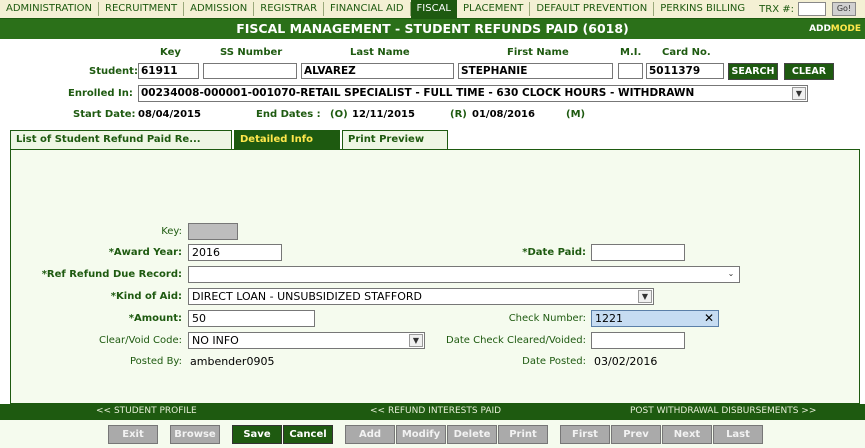 The height and width of the screenshot is (448, 865). Describe the element at coordinates (155, 318) in the screenshot. I see `amount-label: *Amount:` at that location.